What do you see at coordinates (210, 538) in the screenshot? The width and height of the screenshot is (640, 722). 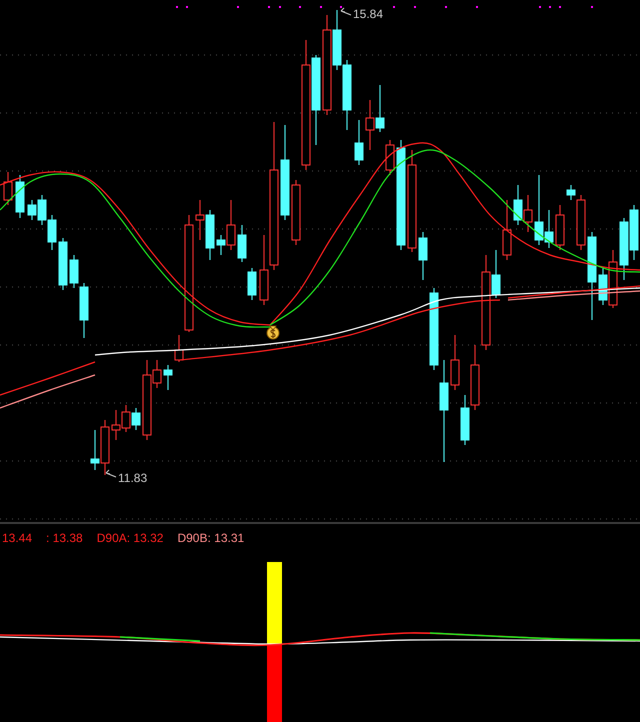 I see `indicator-value: D90B: 13.31` at bounding box center [210, 538].